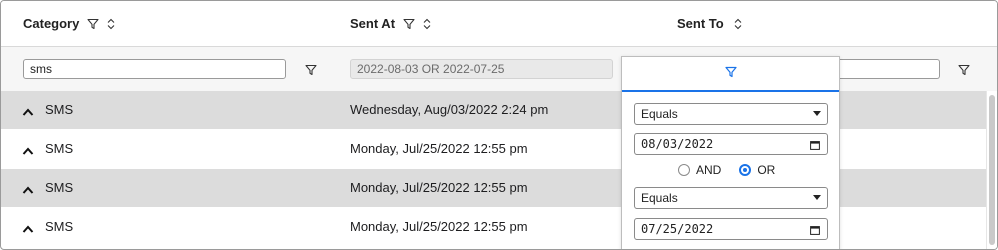  I want to click on header-sent-to-label: Sent To, so click(700, 23).